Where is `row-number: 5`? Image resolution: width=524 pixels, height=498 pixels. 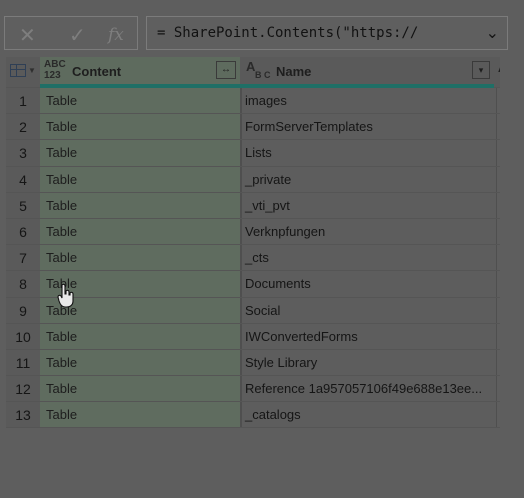
row-number: 5 is located at coordinates (23, 205).